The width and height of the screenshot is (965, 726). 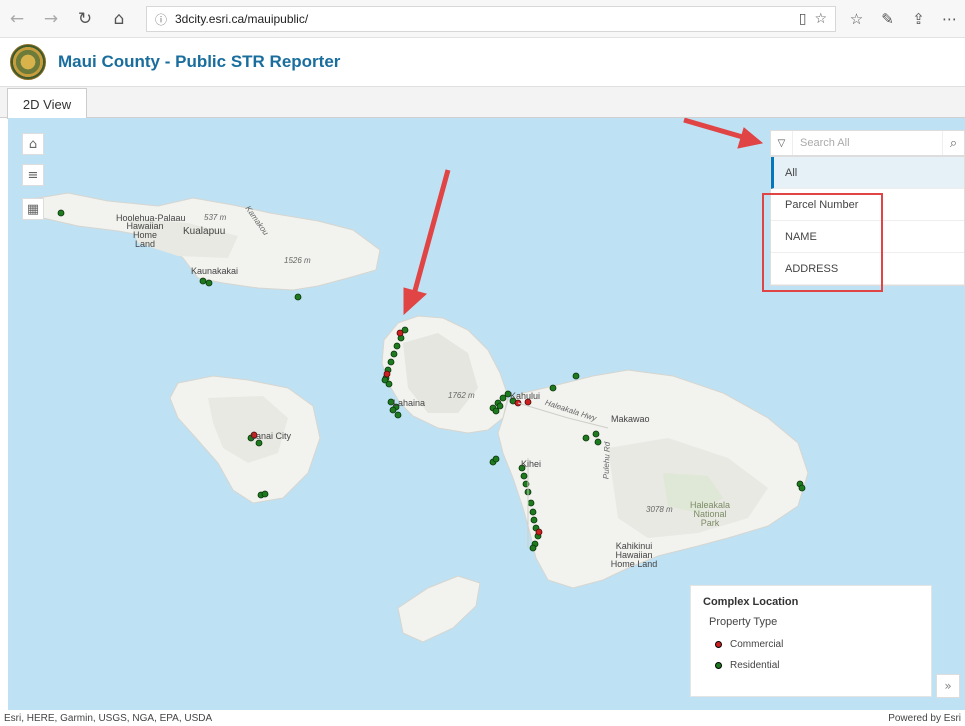 What do you see at coordinates (817, 665) in the screenshot?
I see `legend-item-residential: Residential` at bounding box center [817, 665].